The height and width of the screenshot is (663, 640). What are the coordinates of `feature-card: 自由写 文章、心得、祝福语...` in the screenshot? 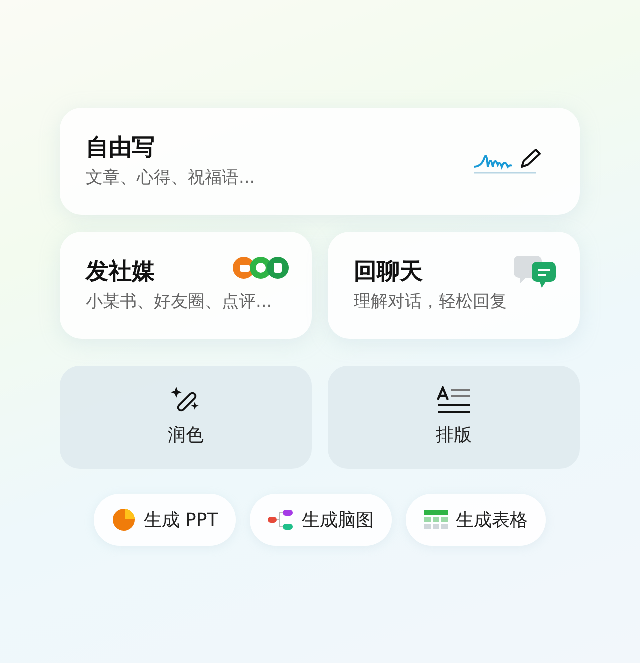 It's located at (320, 161).